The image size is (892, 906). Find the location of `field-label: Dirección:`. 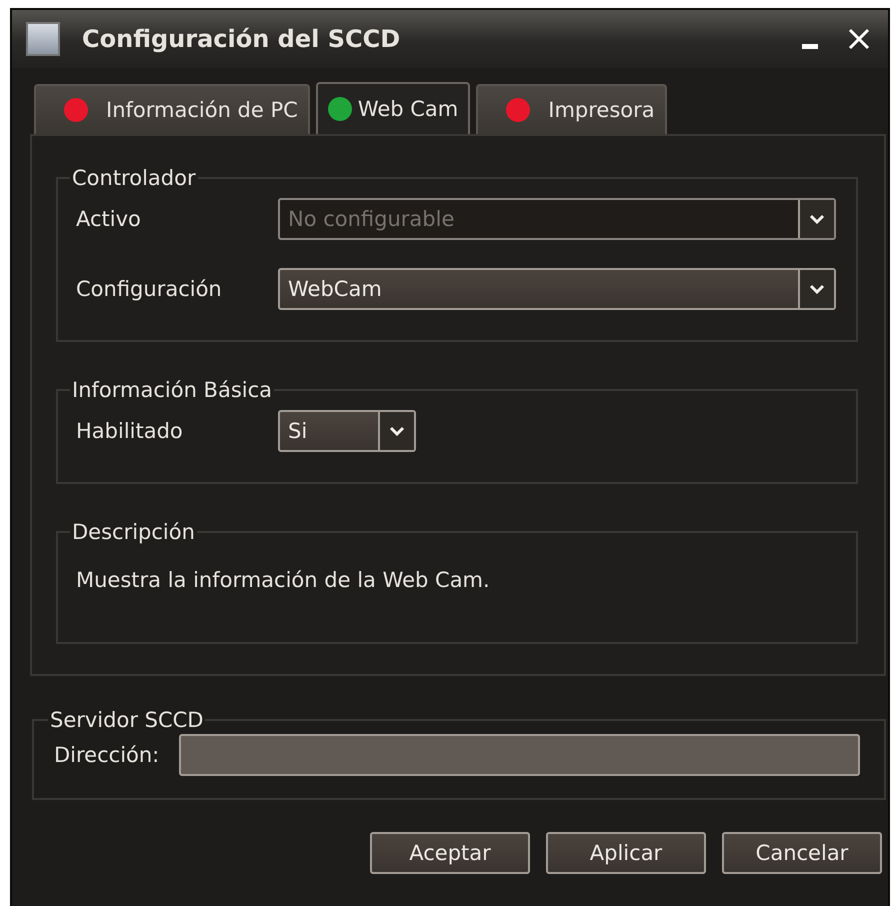

field-label: Dirección: is located at coordinates (107, 755).